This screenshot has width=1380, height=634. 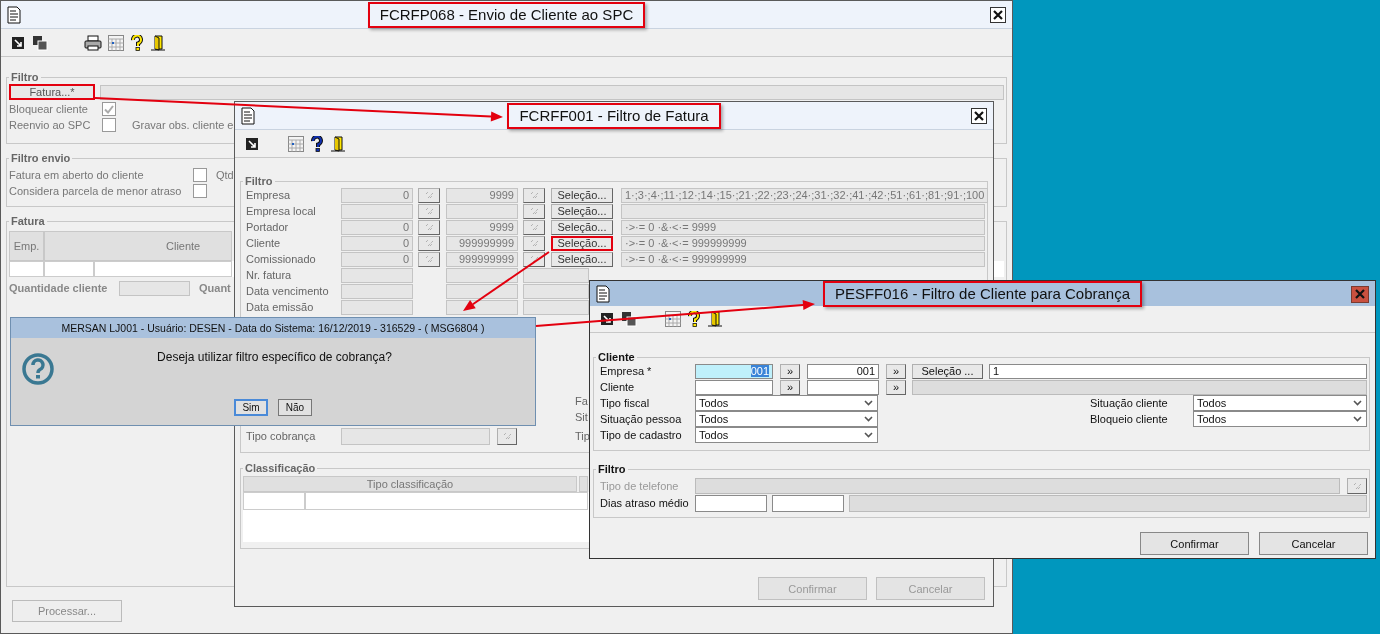 What do you see at coordinates (183, 125) in the screenshot?
I see `field-label: Gravar obs. cliente e` at bounding box center [183, 125].